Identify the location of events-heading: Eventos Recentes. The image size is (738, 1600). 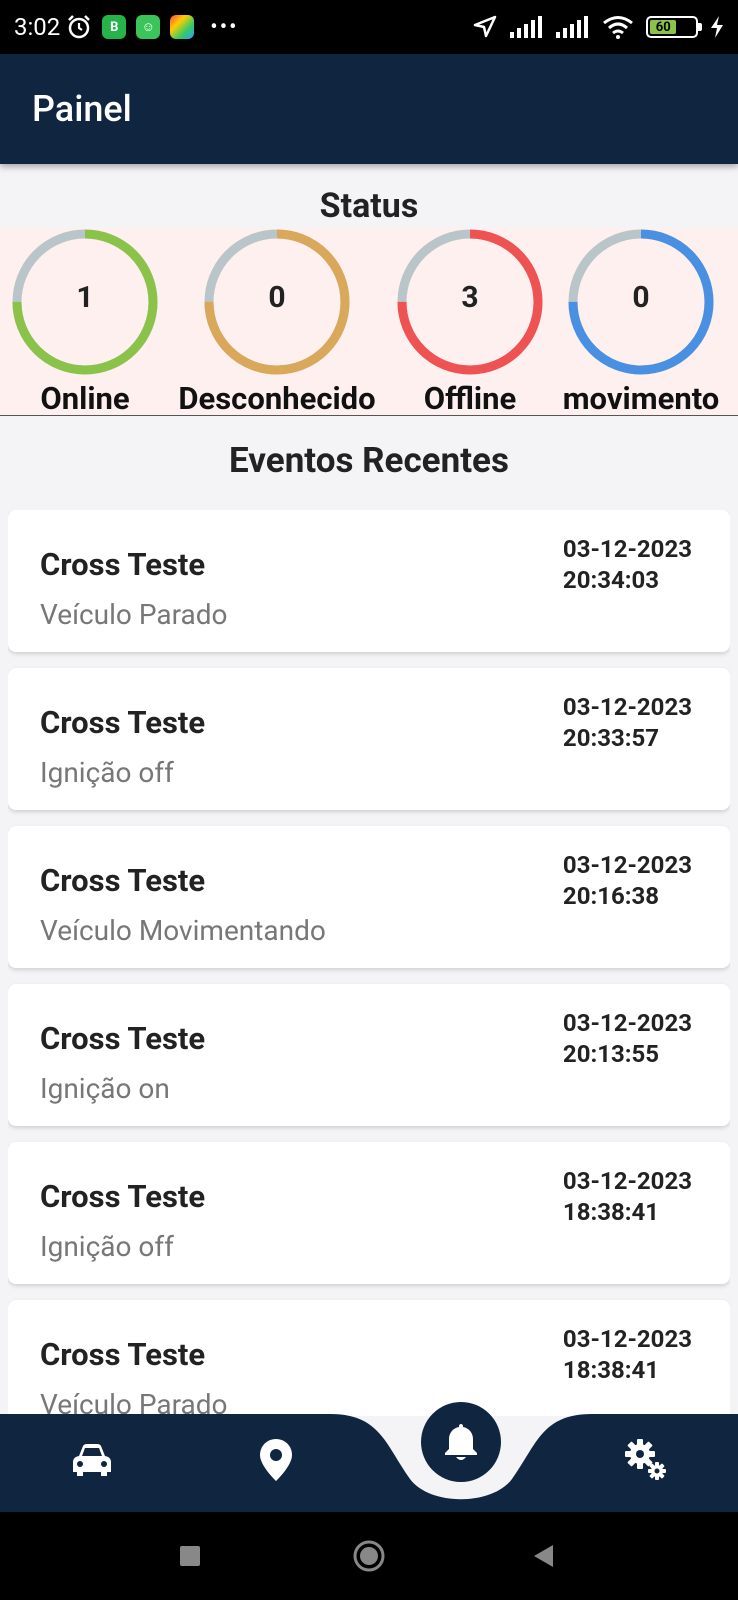
(369, 460).